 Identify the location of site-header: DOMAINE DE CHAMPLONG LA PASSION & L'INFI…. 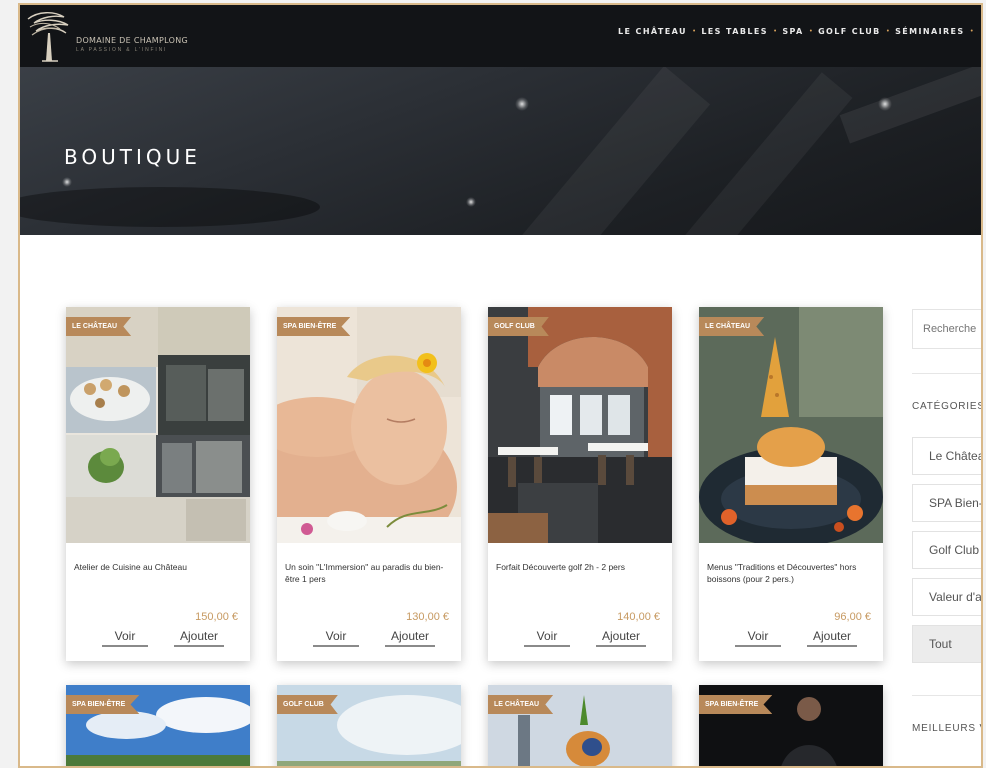
(500, 36).